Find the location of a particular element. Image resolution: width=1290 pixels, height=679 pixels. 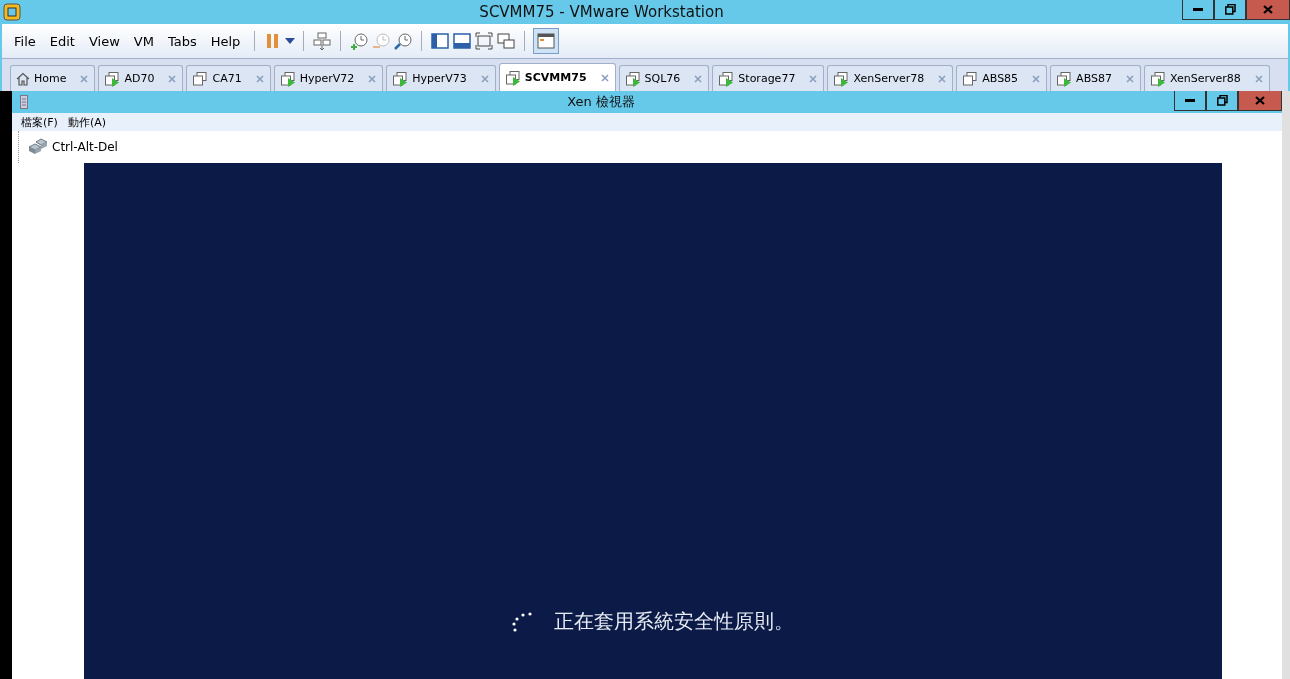

menu-item: VM is located at coordinates (143, 41).